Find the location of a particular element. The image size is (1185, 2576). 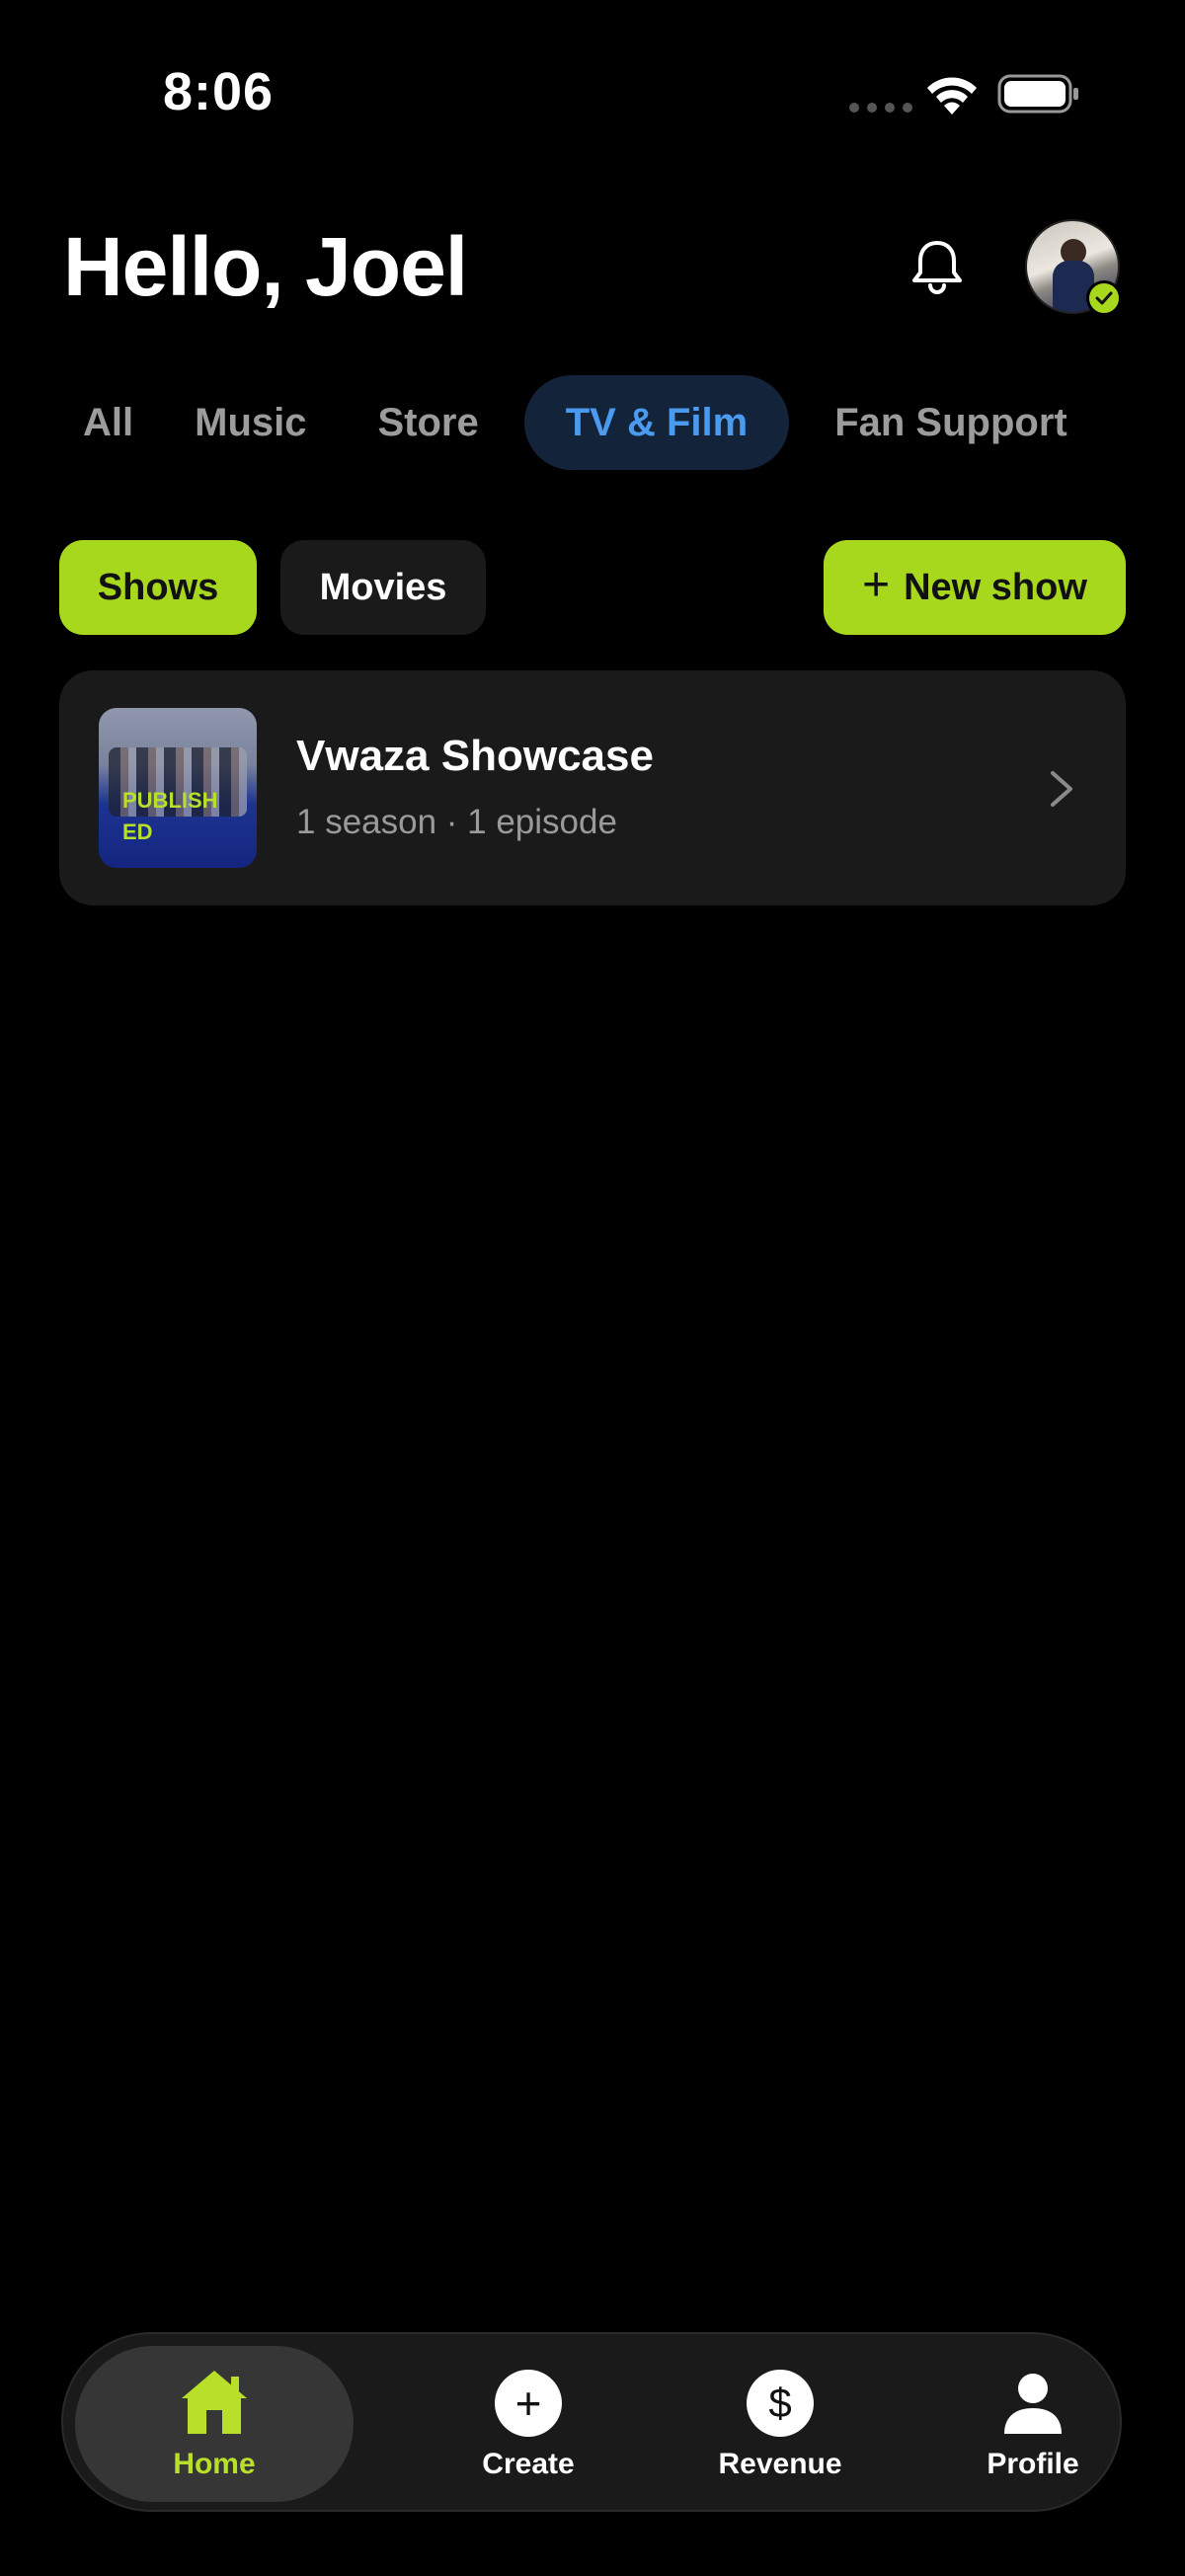

tab-all: All is located at coordinates (108, 422).